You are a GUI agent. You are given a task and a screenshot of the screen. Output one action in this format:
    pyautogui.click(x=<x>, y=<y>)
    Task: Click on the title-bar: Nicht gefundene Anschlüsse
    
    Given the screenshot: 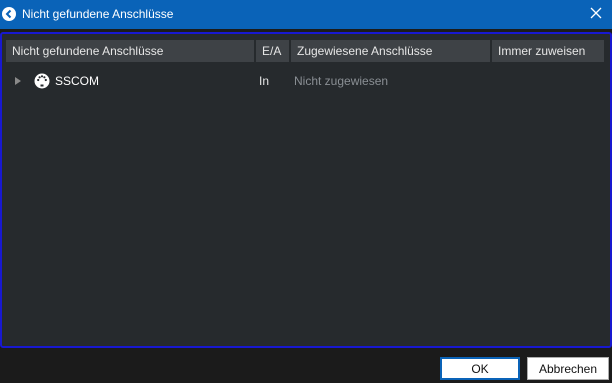 What is the action you would take?
    pyautogui.click(x=306, y=14)
    